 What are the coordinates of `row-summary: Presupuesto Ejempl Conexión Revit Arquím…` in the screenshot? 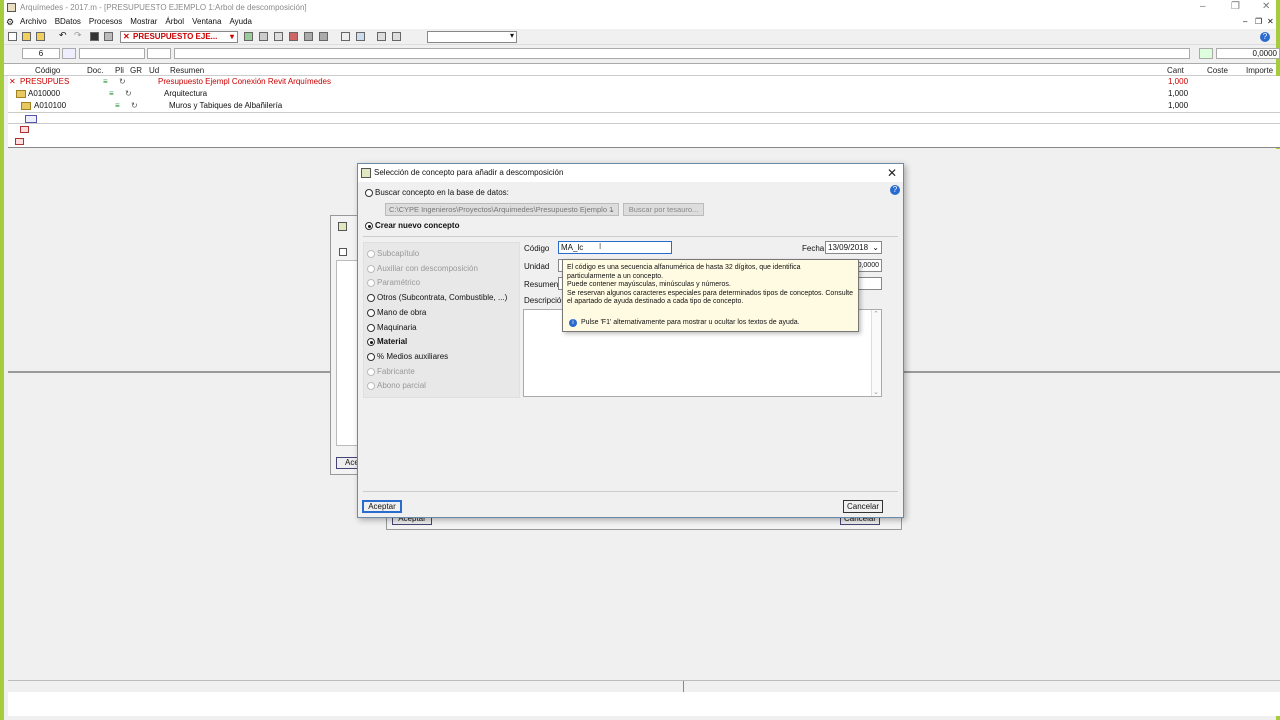 It's located at (244, 81).